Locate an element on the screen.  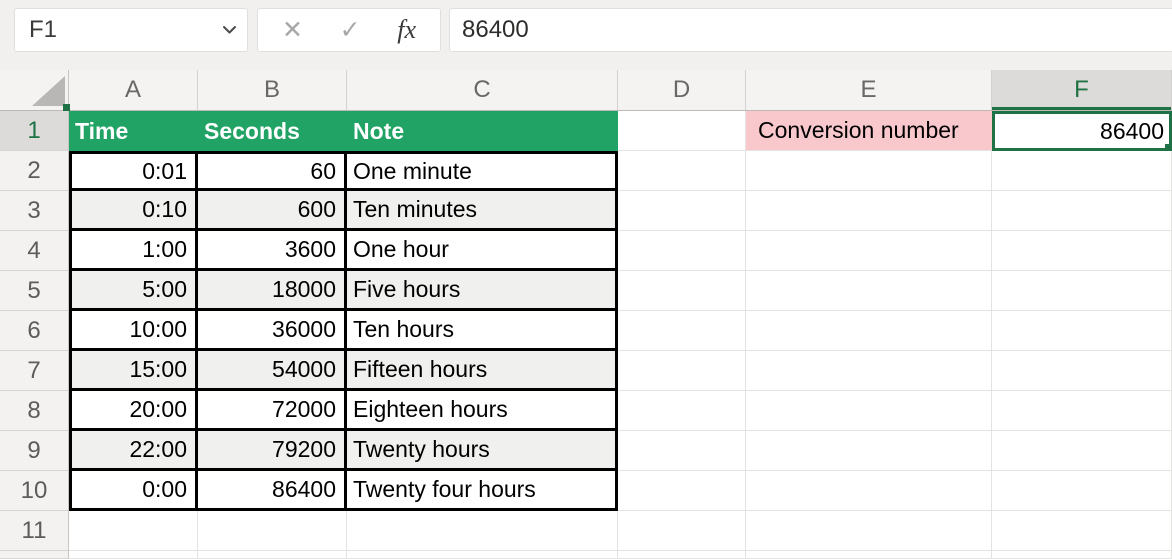
cell-f9 is located at coordinates (1082, 451).